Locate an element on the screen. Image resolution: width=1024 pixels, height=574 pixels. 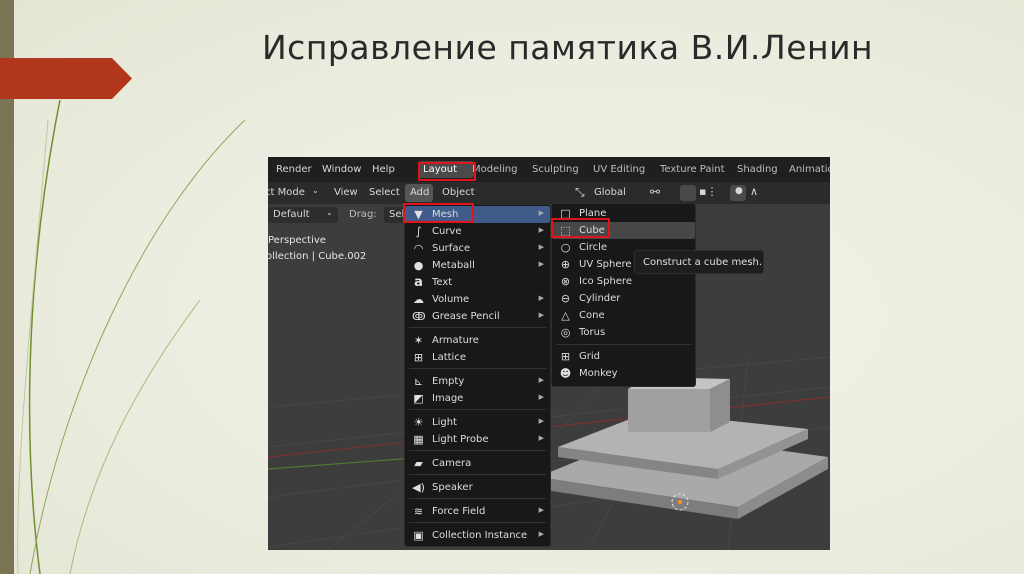
mode-selector: ct Mode is located at coordinates (286, 192).